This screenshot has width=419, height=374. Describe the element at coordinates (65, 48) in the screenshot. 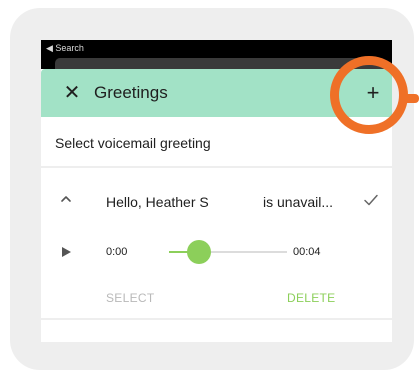

I see `back-to-search-link: ◀ Search` at that location.